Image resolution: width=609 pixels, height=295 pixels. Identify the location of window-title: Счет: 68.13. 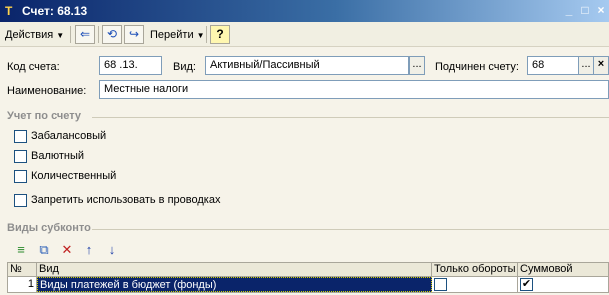
(55, 11).